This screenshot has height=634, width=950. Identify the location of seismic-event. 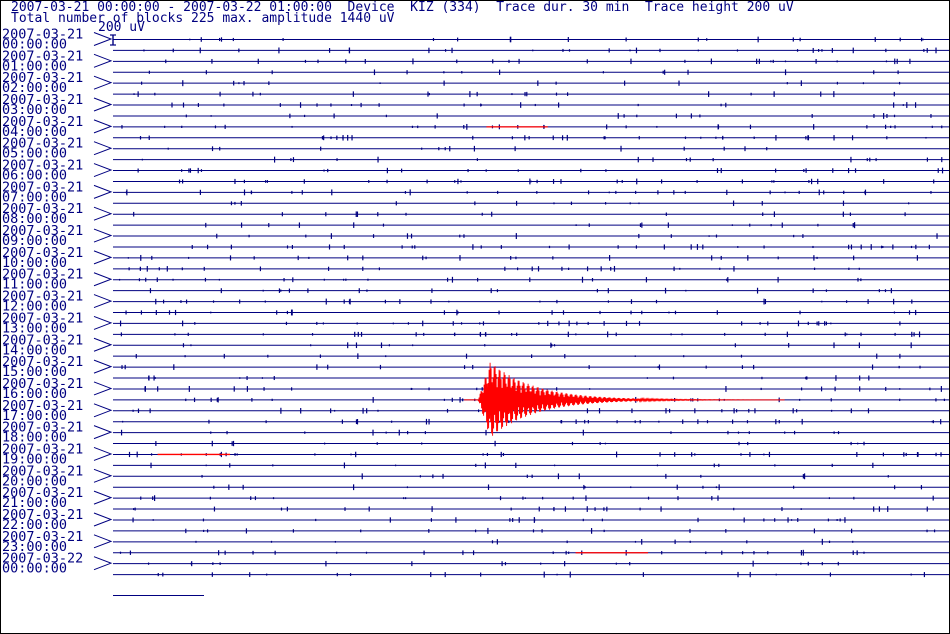
(624, 399).